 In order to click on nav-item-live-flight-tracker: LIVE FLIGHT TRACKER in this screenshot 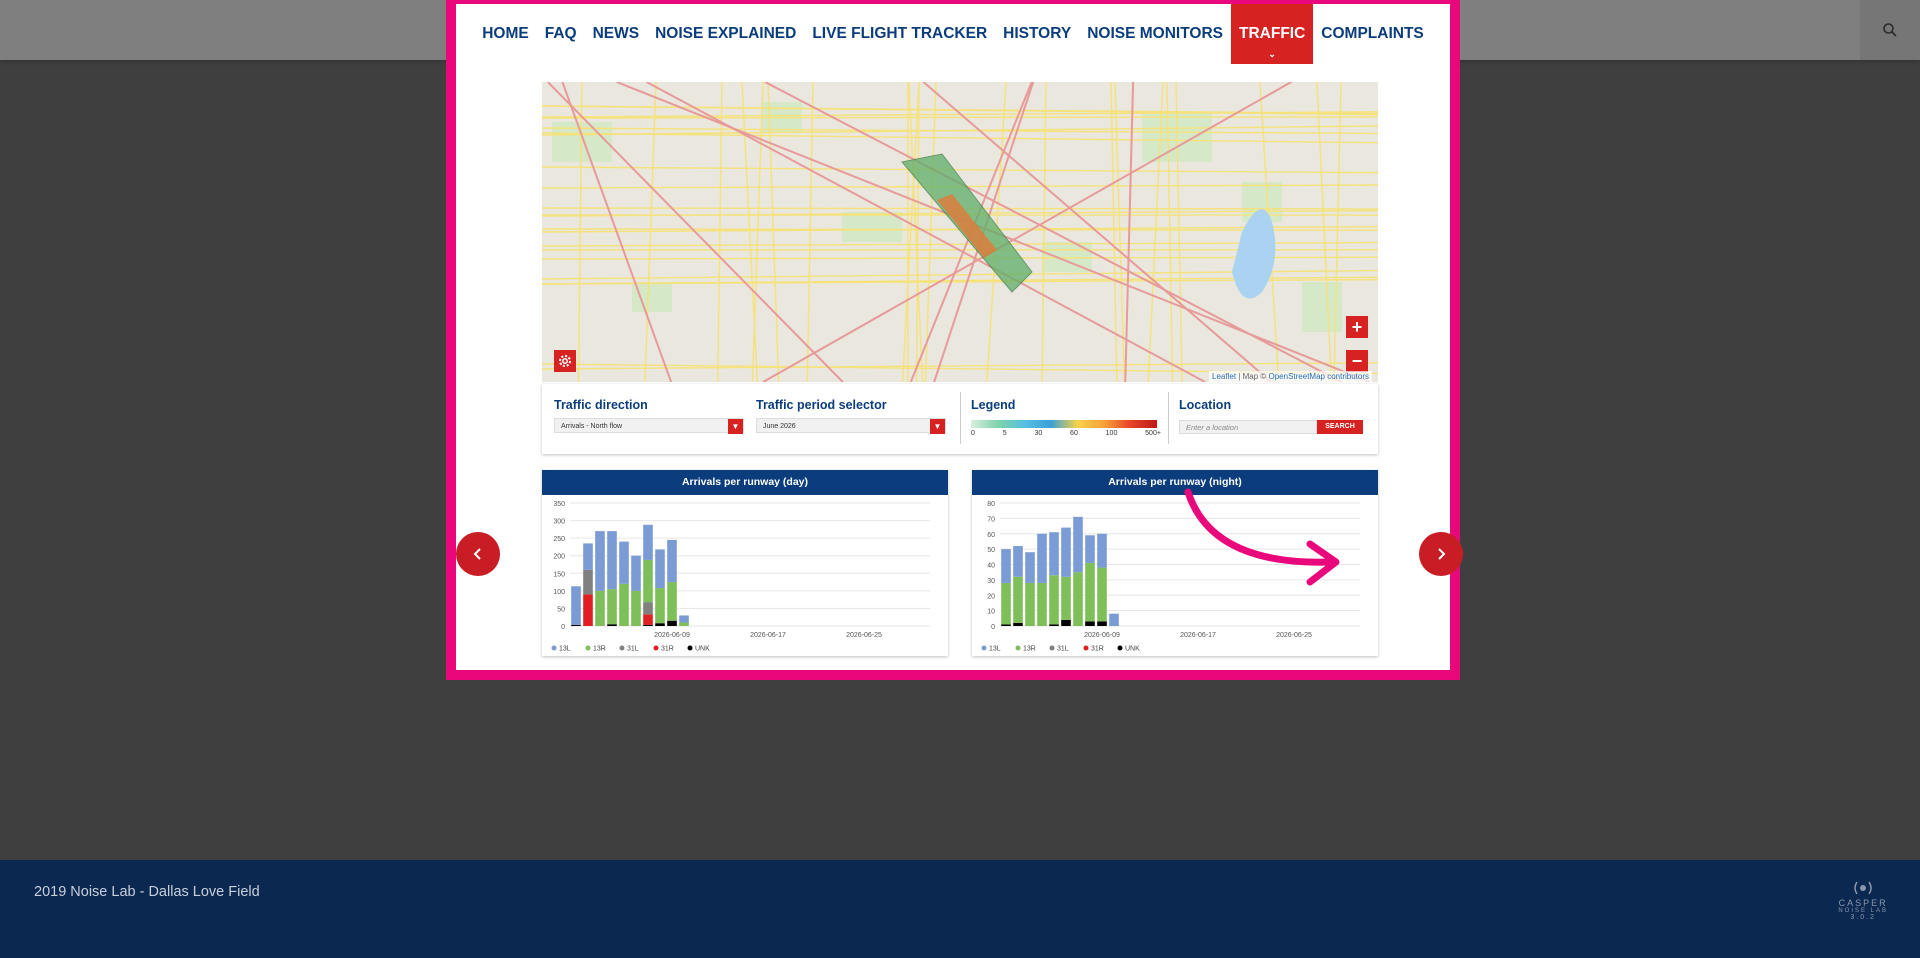, I will do `click(899, 34)`.